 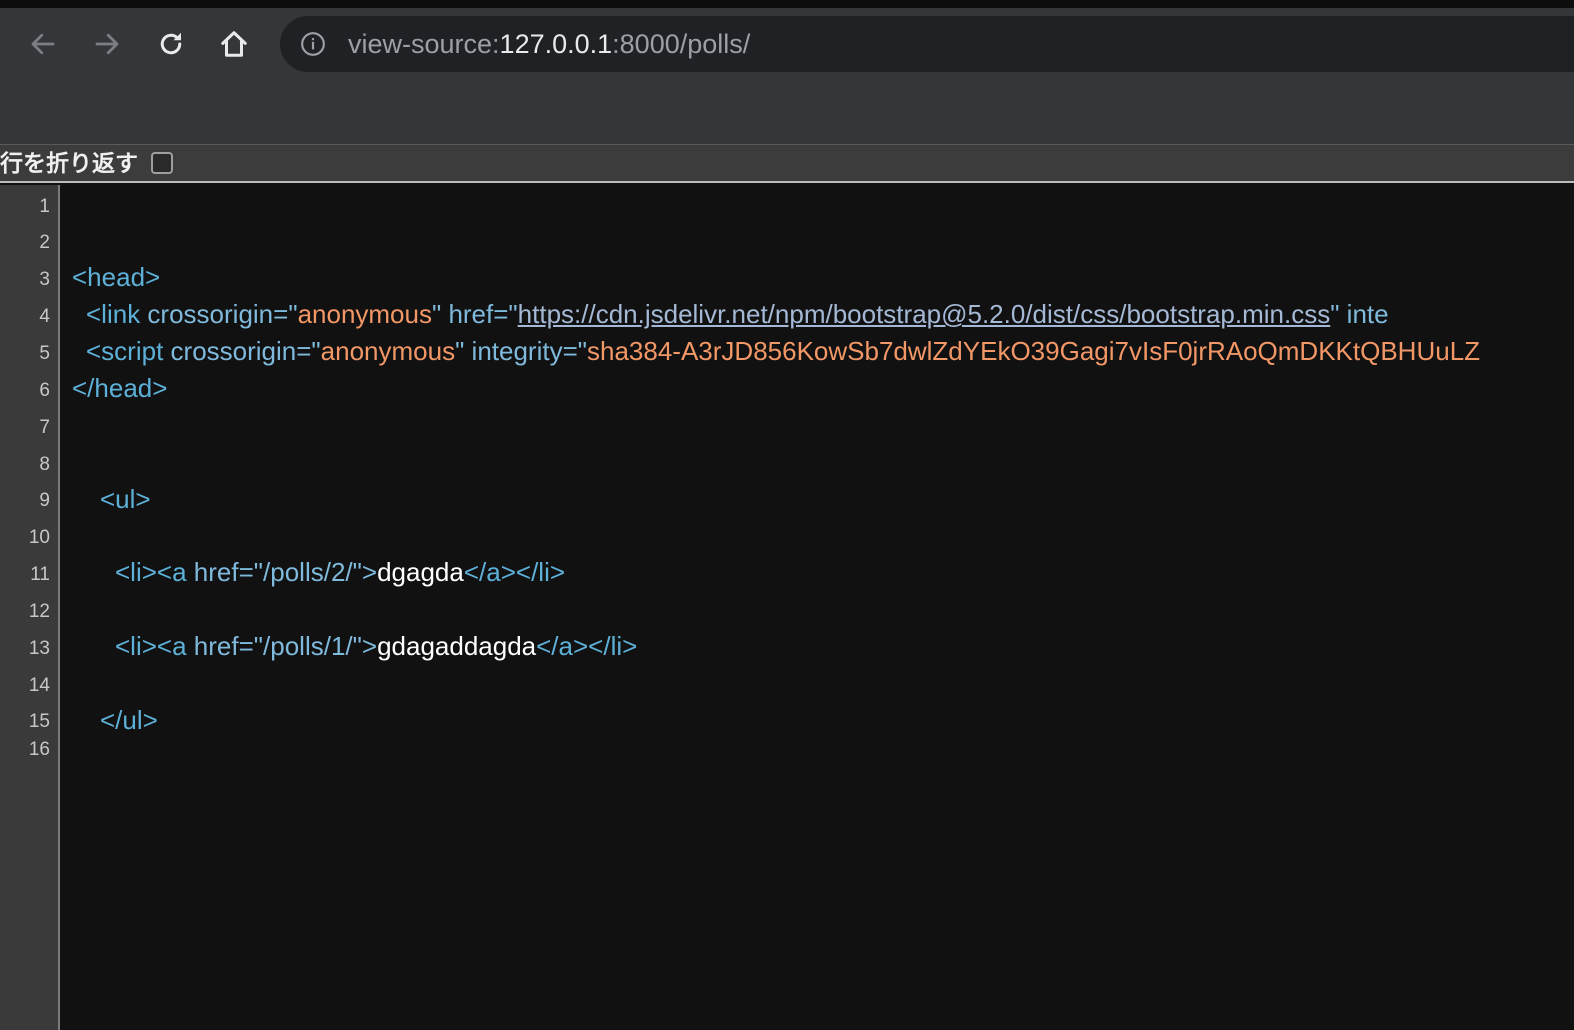 What do you see at coordinates (556, 44) in the screenshot?
I see `url-host: 127.0.0.1` at bounding box center [556, 44].